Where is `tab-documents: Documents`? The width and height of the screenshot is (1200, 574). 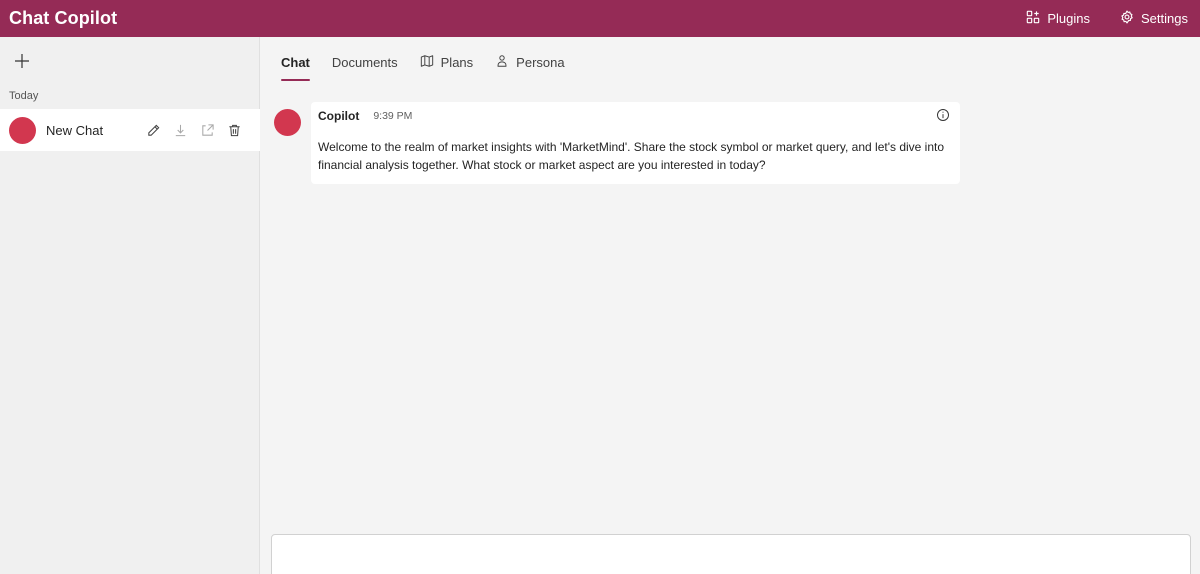
tab-documents: Documents is located at coordinates (365, 62).